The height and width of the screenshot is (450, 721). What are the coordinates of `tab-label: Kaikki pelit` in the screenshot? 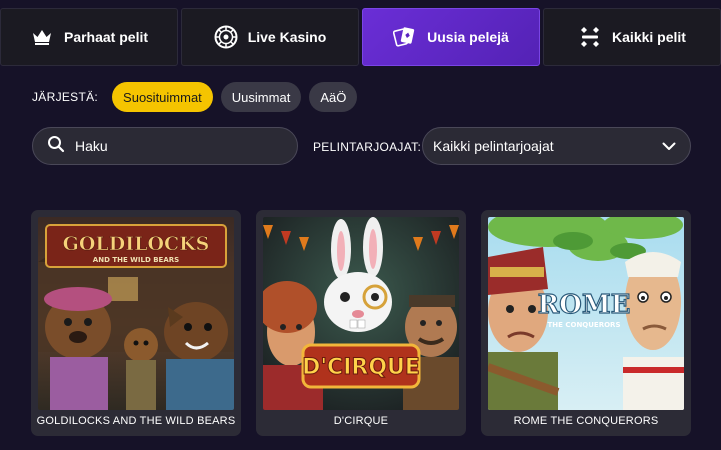 It's located at (649, 37).